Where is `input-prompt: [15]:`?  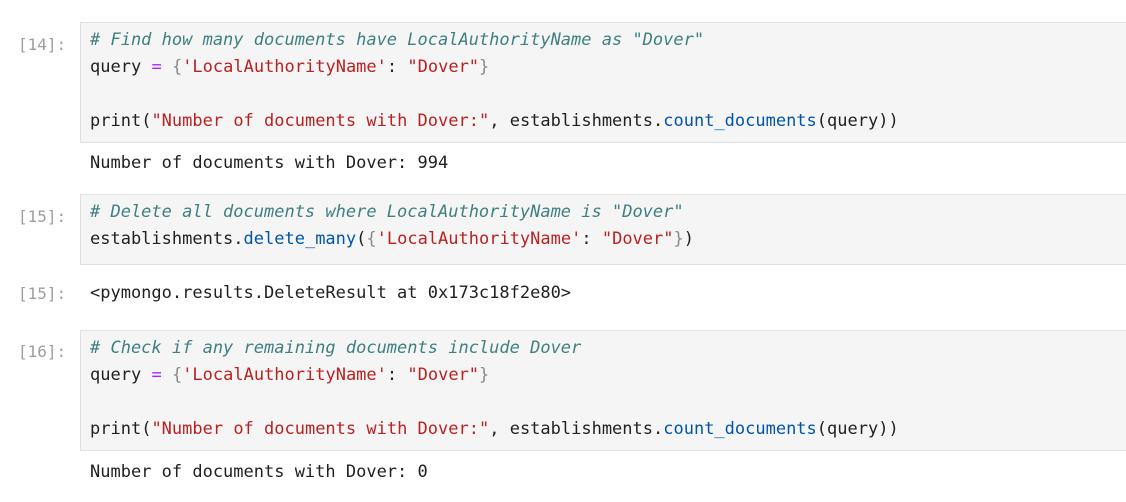
input-prompt: [15]: is located at coordinates (42, 216).